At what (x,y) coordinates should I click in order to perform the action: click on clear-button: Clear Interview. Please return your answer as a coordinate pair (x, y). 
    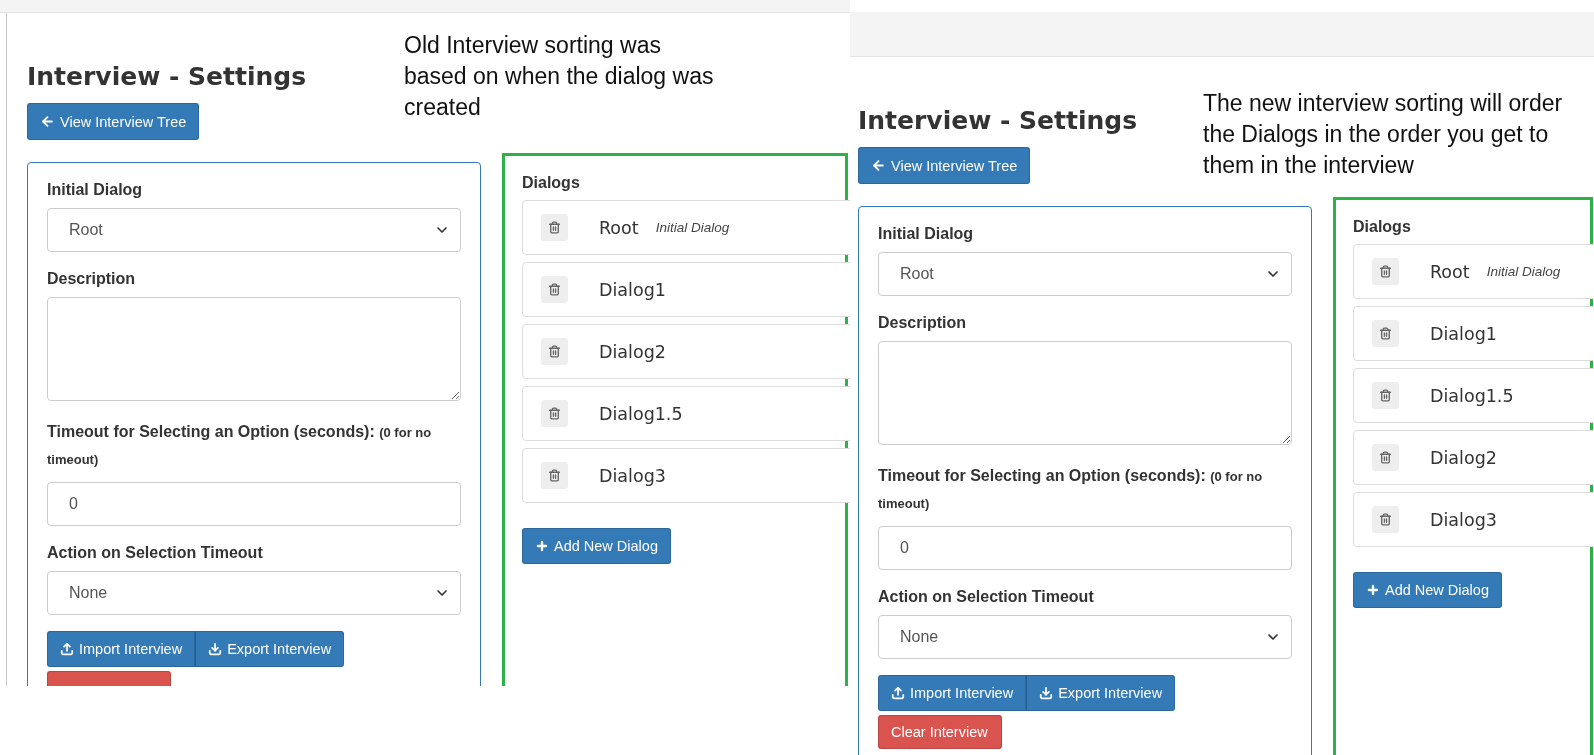
    Looking at the image, I should click on (940, 732).